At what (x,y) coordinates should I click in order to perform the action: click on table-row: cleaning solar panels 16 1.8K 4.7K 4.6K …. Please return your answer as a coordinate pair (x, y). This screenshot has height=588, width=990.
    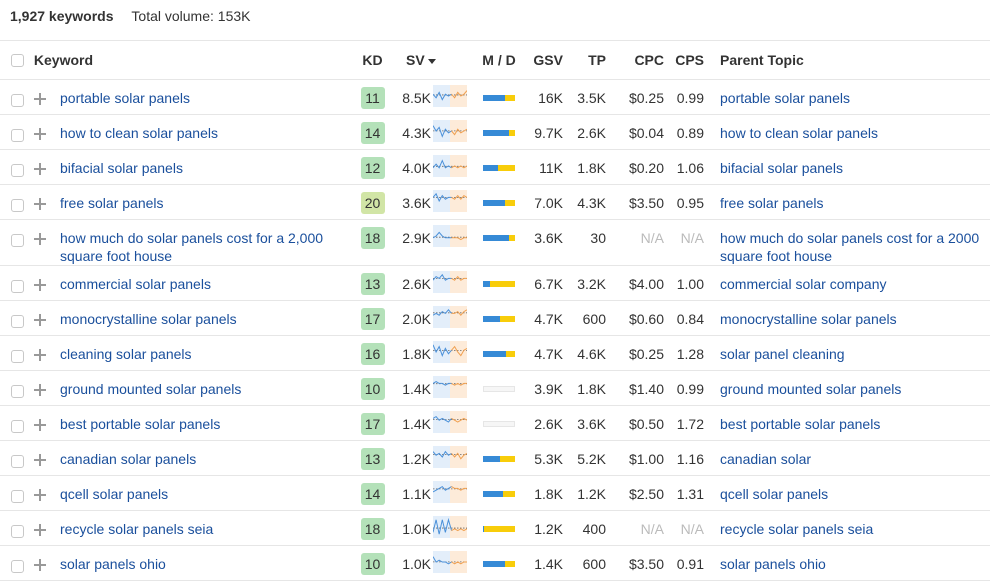
    Looking at the image, I should click on (495, 353).